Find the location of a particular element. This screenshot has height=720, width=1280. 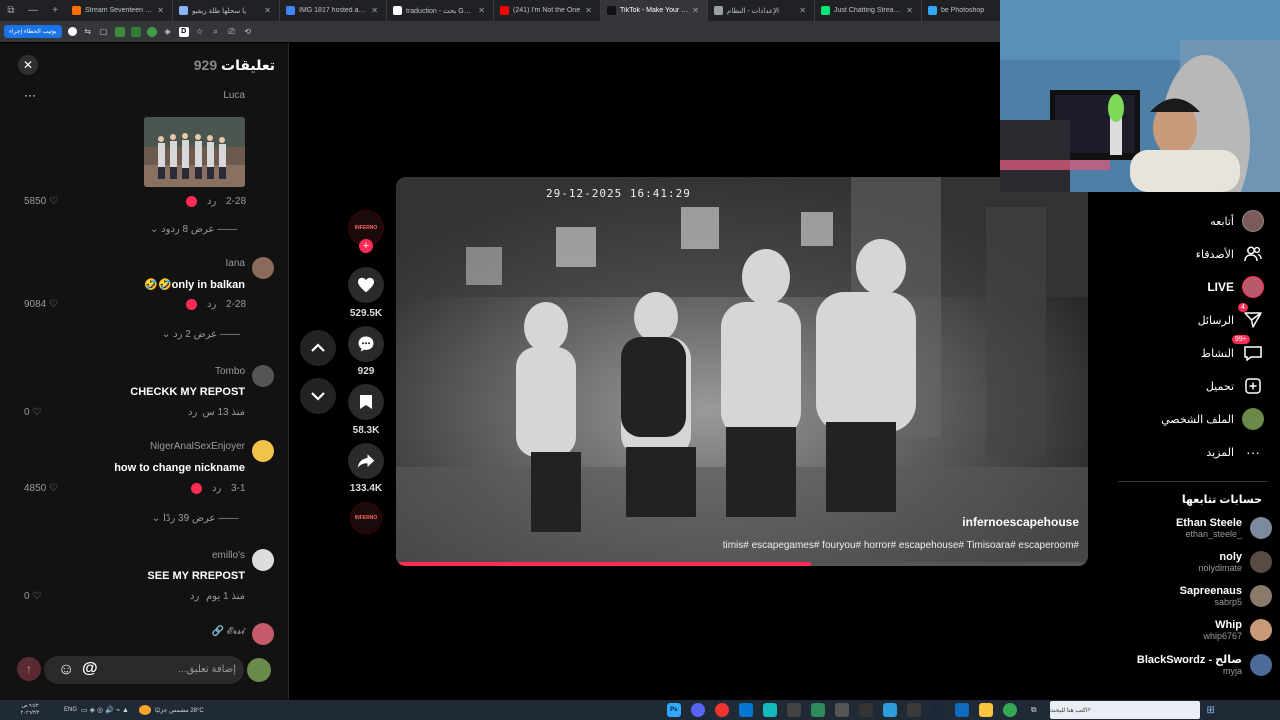

browser-tab: Stream Seventeen Beats✕ is located at coordinates (119, 10).